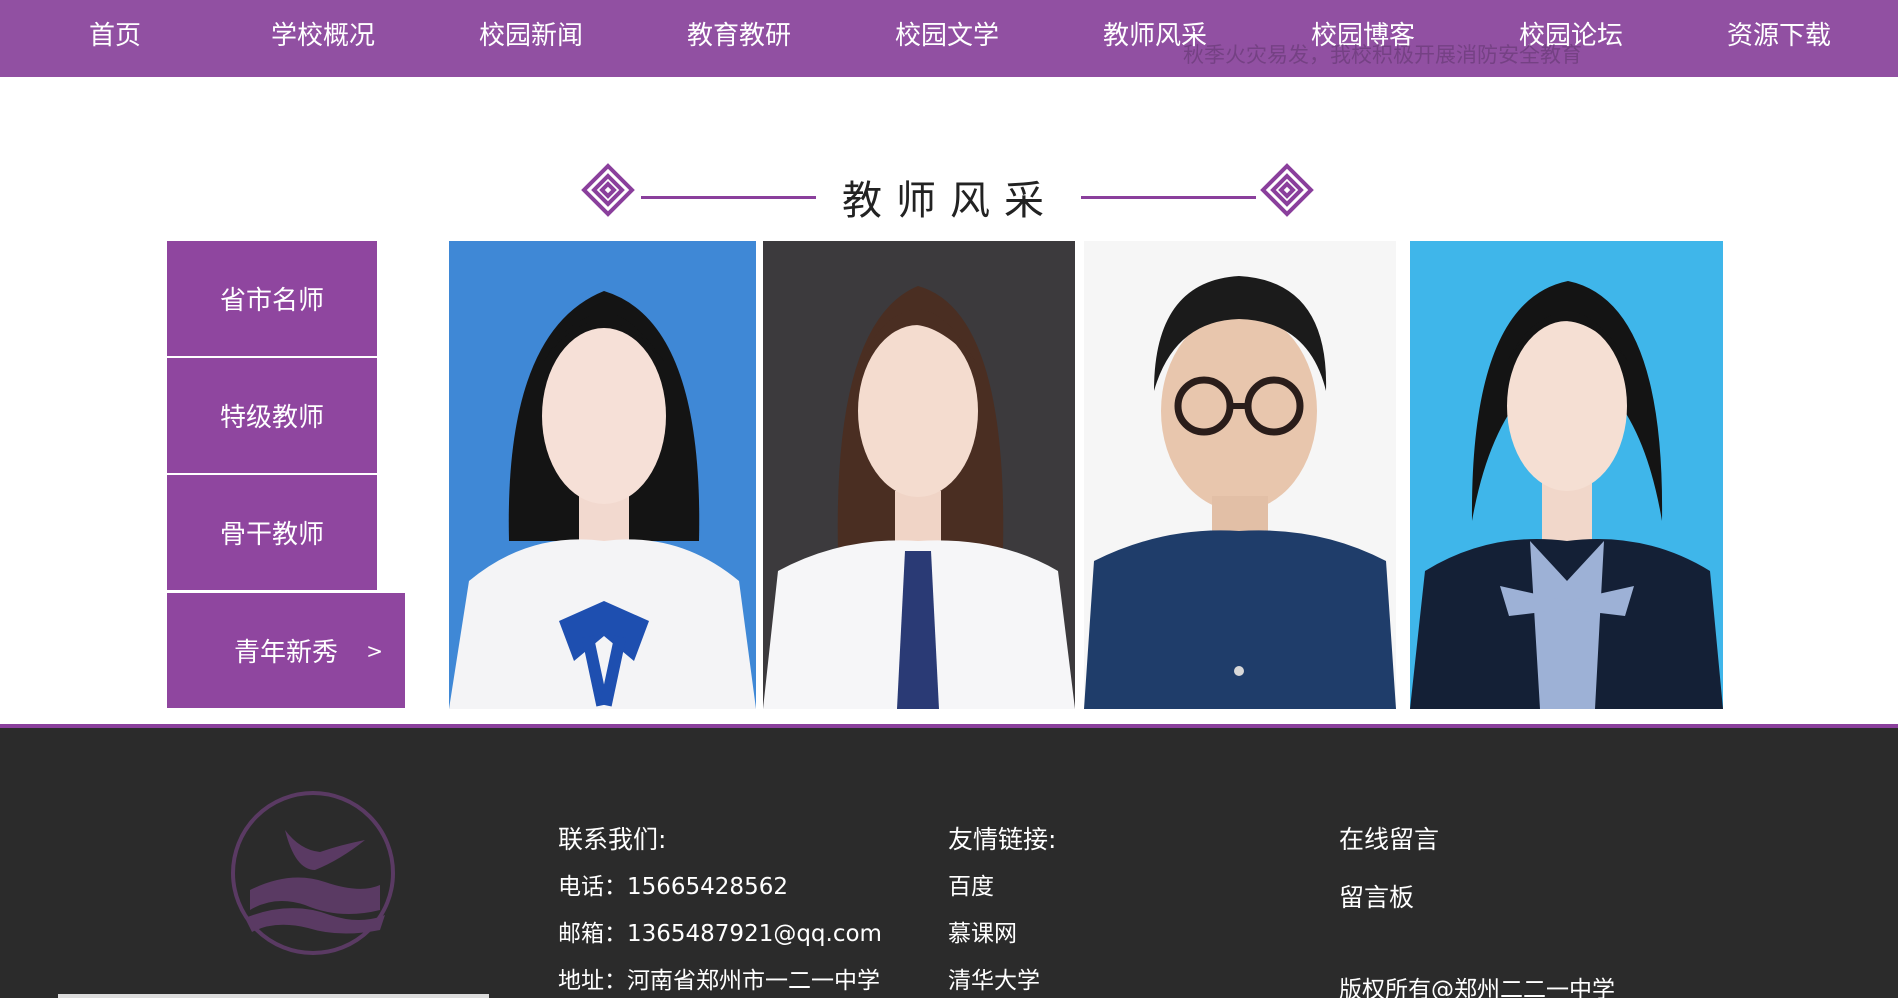  Describe the element at coordinates (720, 934) in the screenshot. I see `contact-email: 邮箱：1365487921@qq.com` at that location.